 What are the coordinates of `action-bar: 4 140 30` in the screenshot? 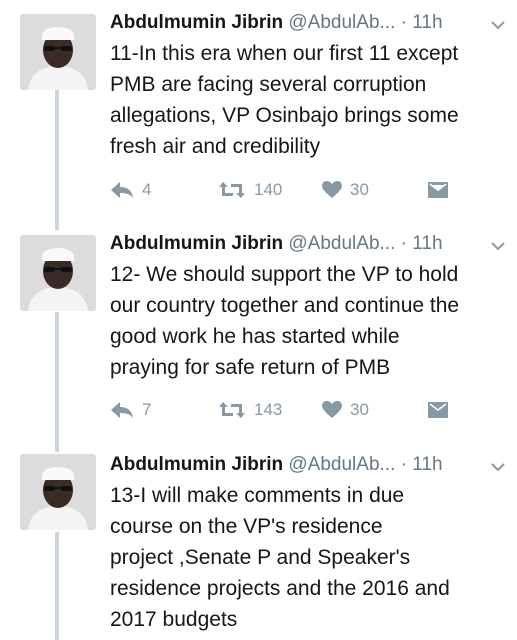 It's located at (300, 190).